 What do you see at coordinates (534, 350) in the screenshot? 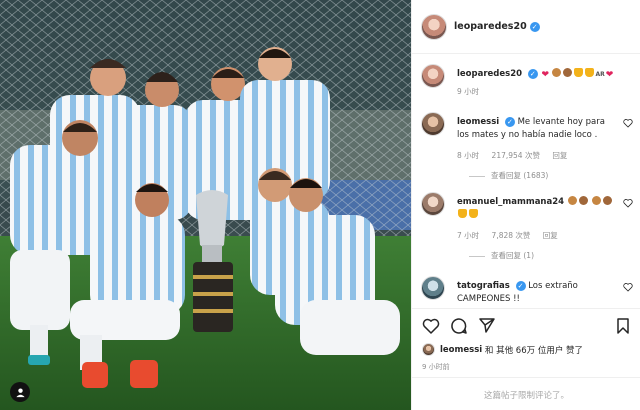
I see `likes-text: 和 其他 66万 位用户 赞了` at bounding box center [534, 350].